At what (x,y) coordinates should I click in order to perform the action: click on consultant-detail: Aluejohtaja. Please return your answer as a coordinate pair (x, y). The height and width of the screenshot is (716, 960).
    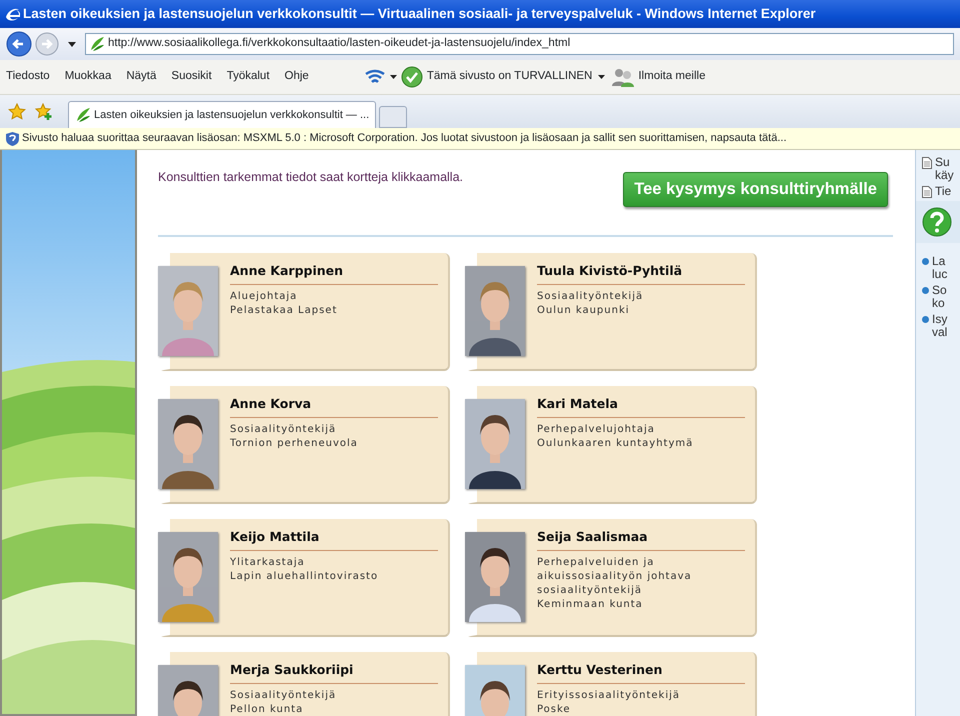
    Looking at the image, I should click on (264, 297).